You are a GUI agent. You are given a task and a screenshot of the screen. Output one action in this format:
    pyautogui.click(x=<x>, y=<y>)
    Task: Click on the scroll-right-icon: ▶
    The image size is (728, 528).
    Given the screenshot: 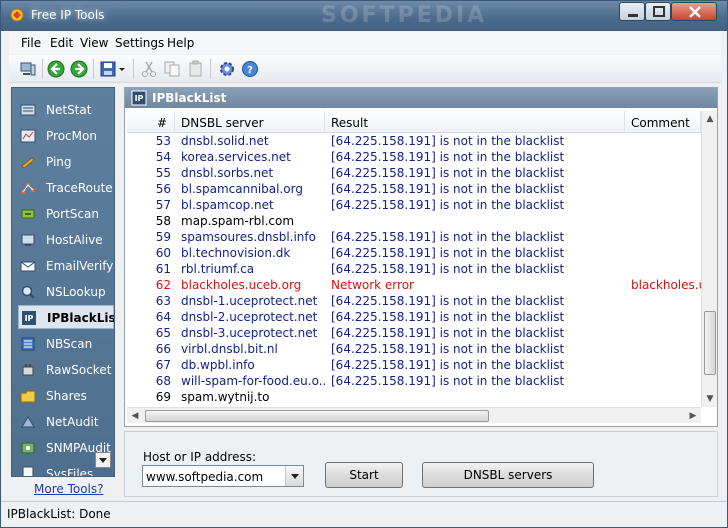 What is the action you would take?
    pyautogui.click(x=693, y=416)
    